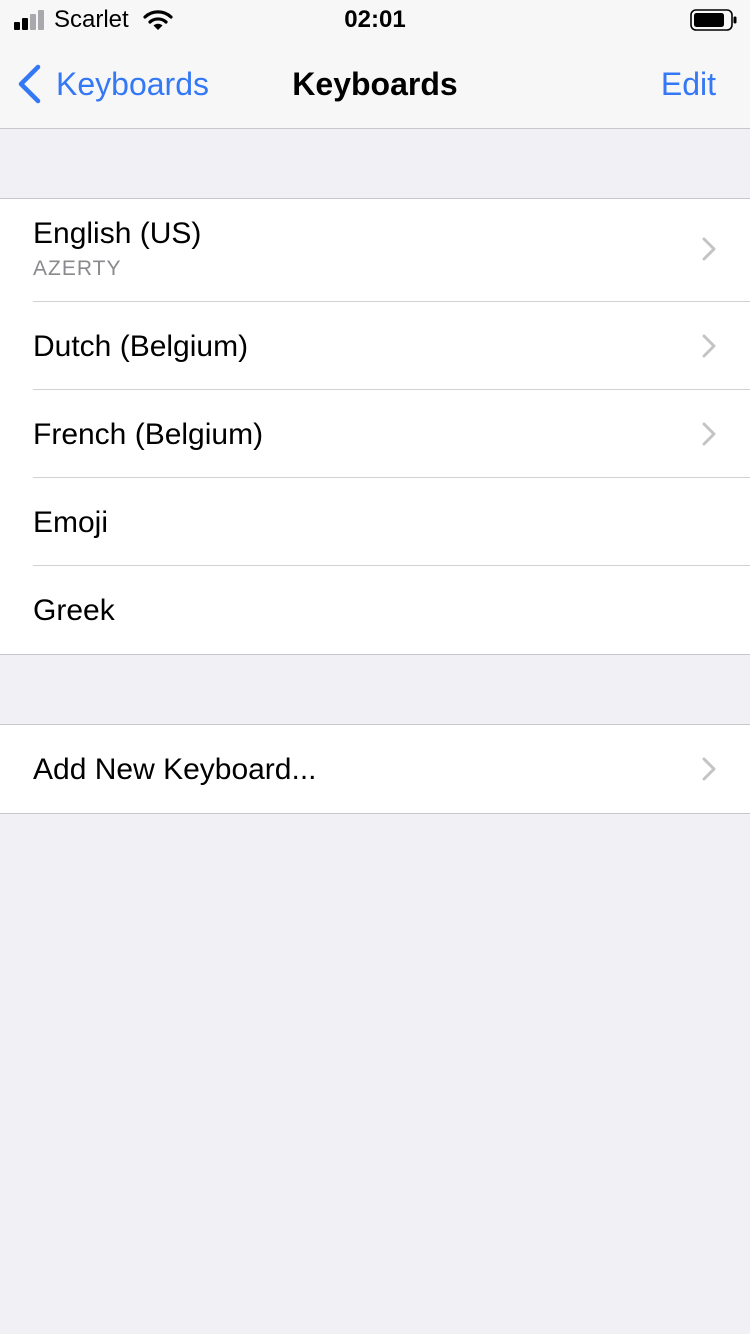 The width and height of the screenshot is (750, 1334). What do you see at coordinates (148, 434) in the screenshot?
I see `list-item-title: French (Belgium)` at bounding box center [148, 434].